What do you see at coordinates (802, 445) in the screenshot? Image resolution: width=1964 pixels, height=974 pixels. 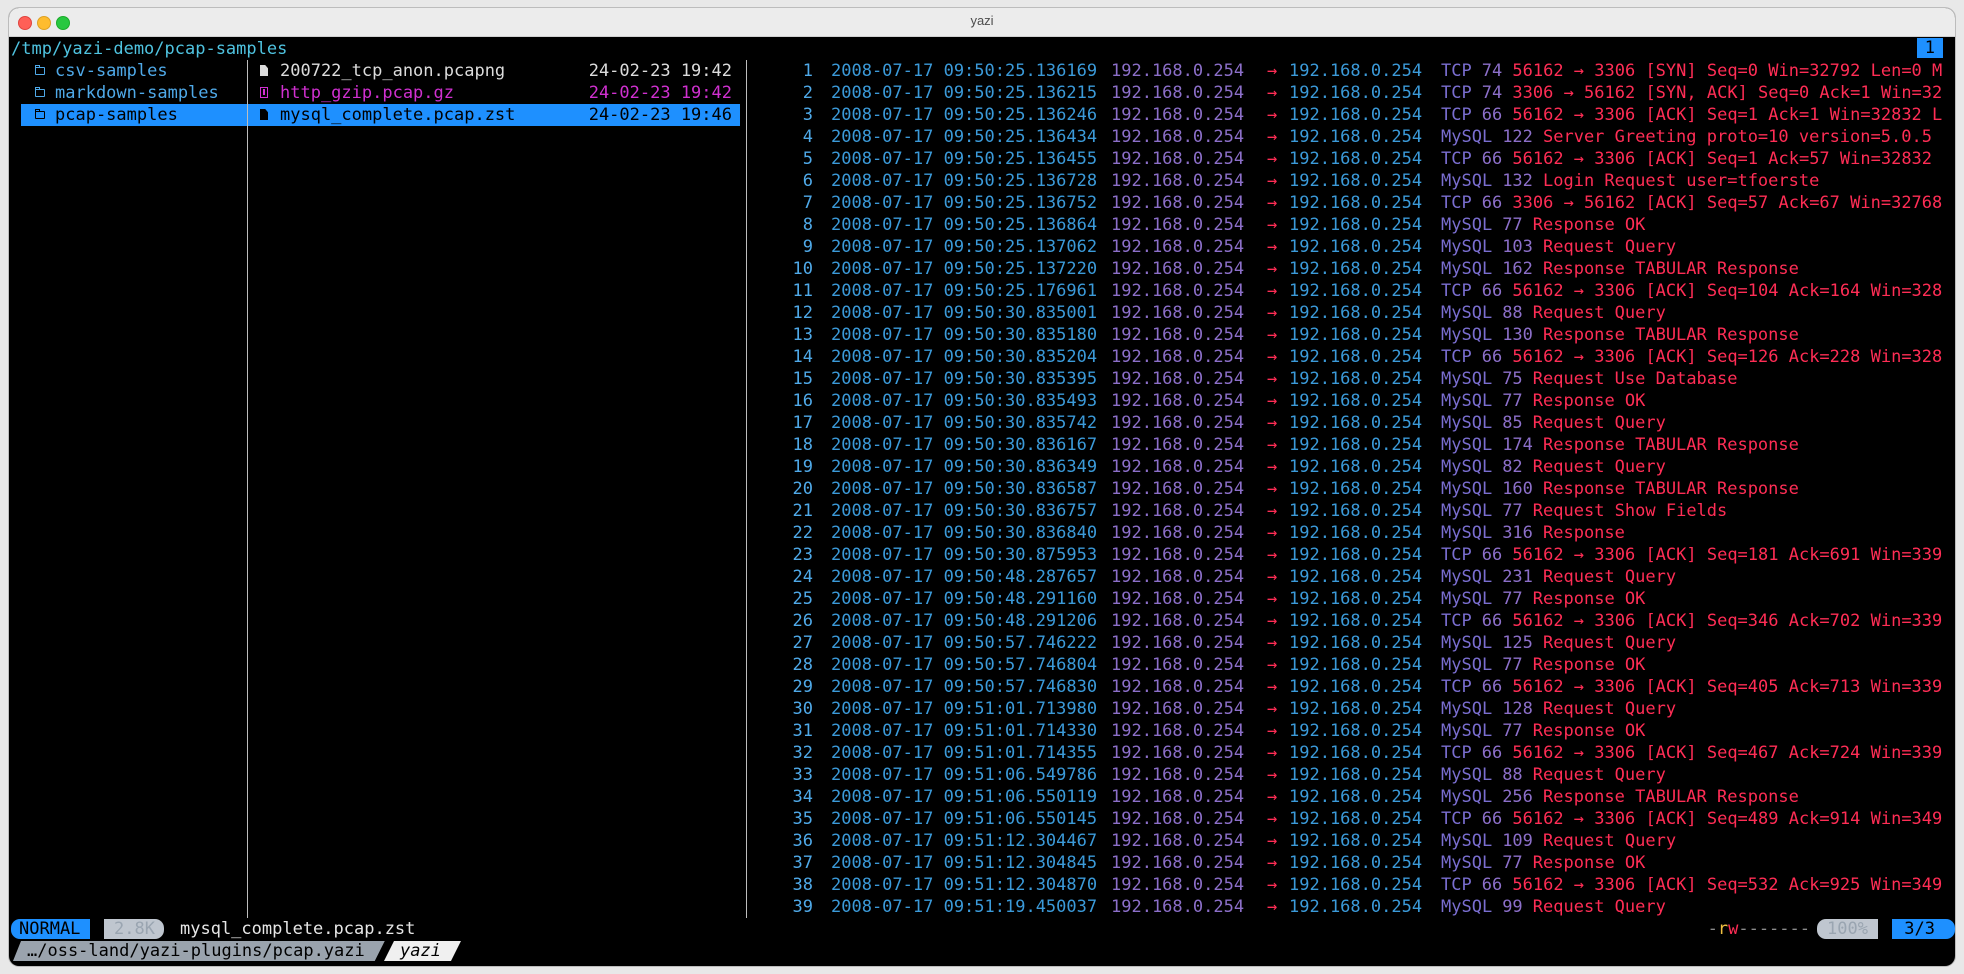 I see `packet-number: 18` at bounding box center [802, 445].